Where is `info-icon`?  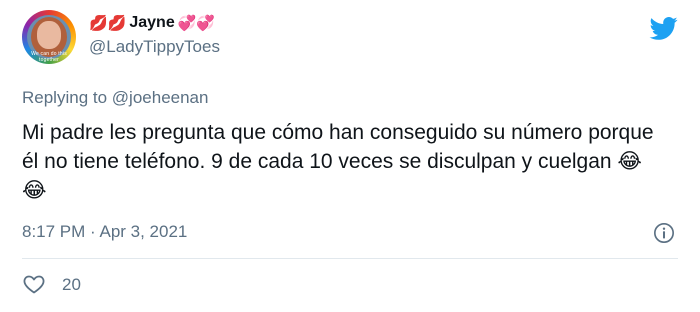 info-icon is located at coordinates (664, 233).